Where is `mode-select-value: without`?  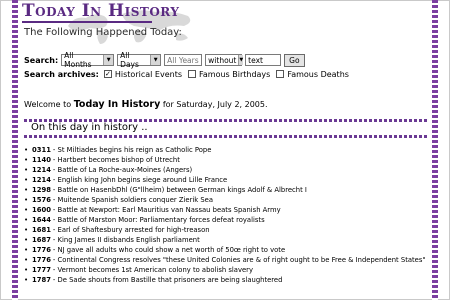
mode-select-value: without is located at coordinates (222, 60).